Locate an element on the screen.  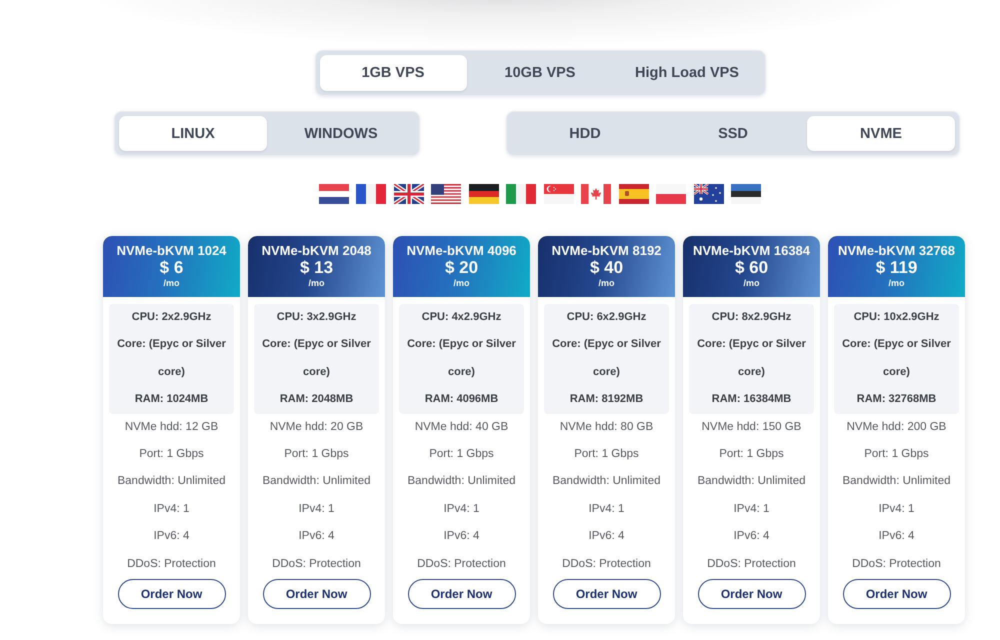
american-flag-icon is located at coordinates (446, 194).